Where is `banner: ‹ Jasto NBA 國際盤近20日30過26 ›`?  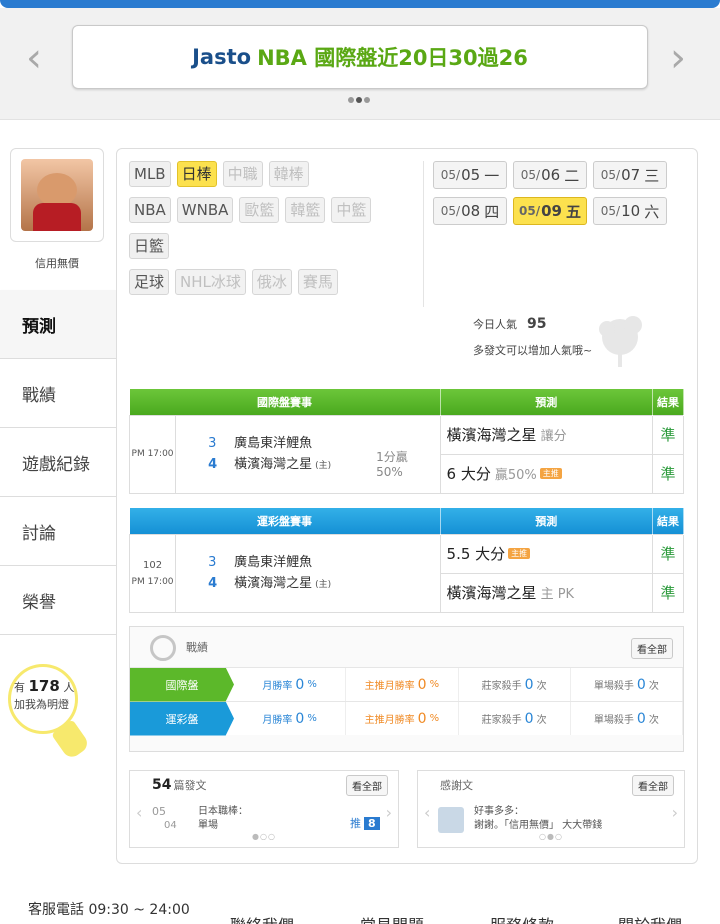
banner: ‹ Jasto NBA 國際盤近20日30過26 › is located at coordinates (360, 64).